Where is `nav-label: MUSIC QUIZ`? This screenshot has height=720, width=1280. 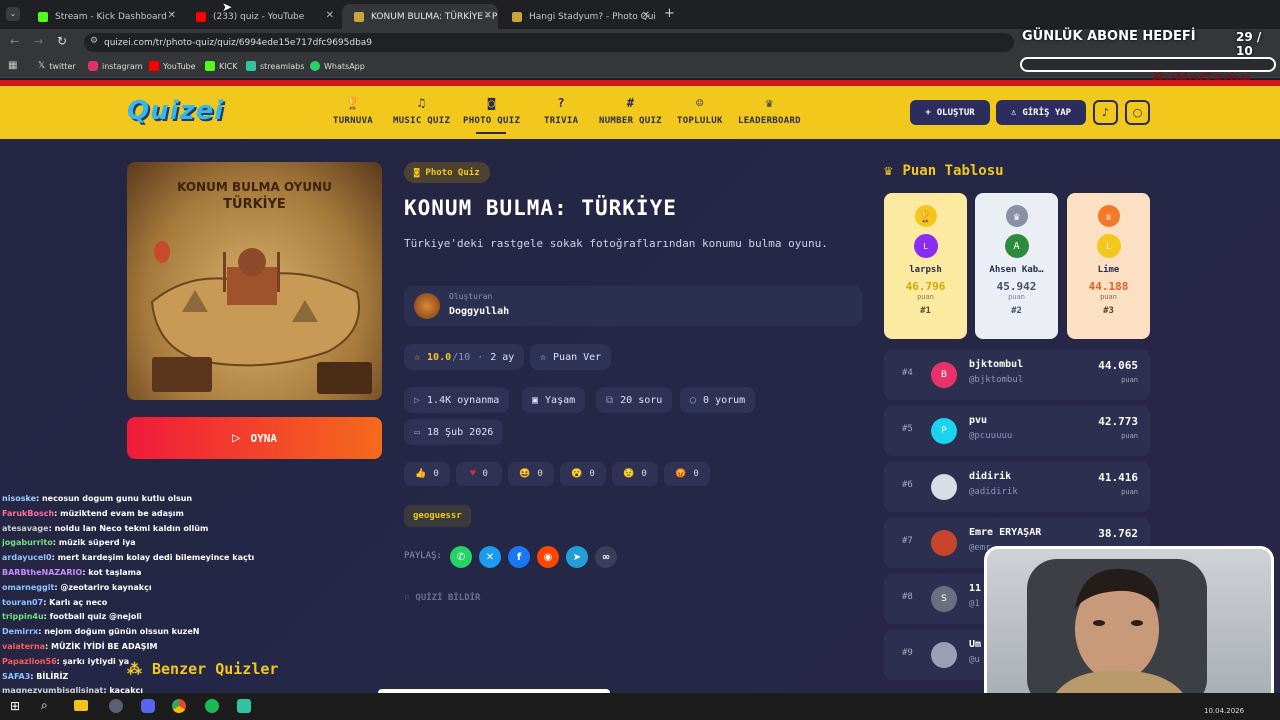 nav-label: MUSIC QUIZ is located at coordinates (422, 121).